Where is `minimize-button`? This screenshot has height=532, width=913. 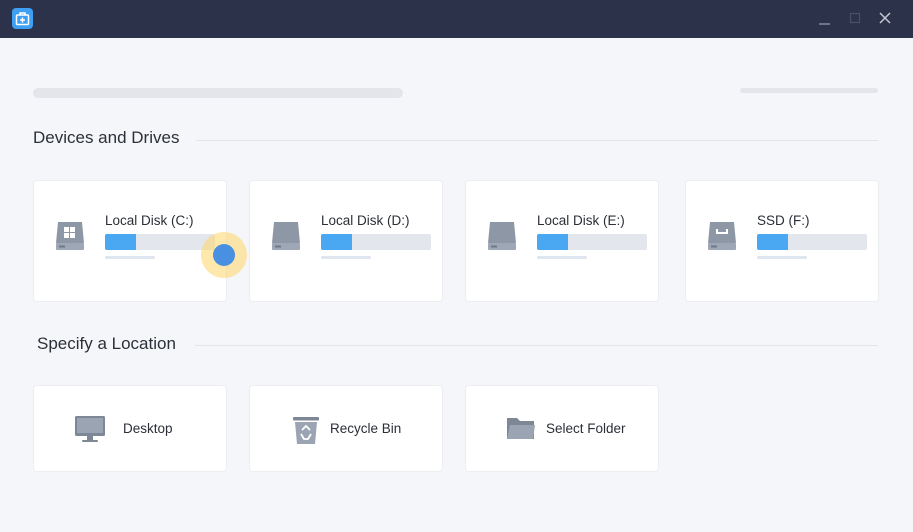 minimize-button is located at coordinates (825, 19).